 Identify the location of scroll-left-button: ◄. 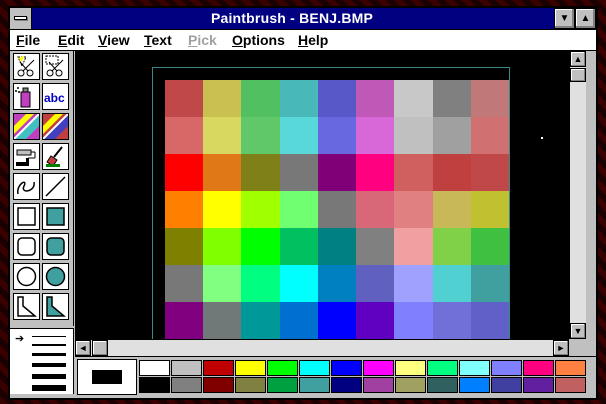
(83, 348).